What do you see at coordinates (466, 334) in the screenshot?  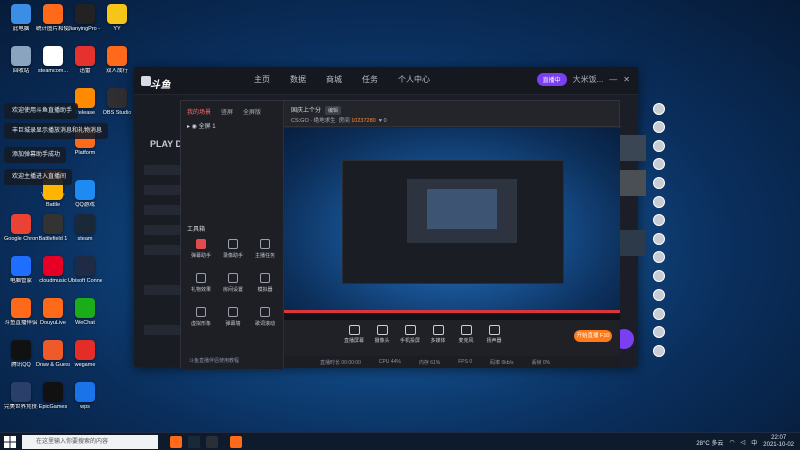 I see `microphone-button: 麦克风` at bounding box center [466, 334].